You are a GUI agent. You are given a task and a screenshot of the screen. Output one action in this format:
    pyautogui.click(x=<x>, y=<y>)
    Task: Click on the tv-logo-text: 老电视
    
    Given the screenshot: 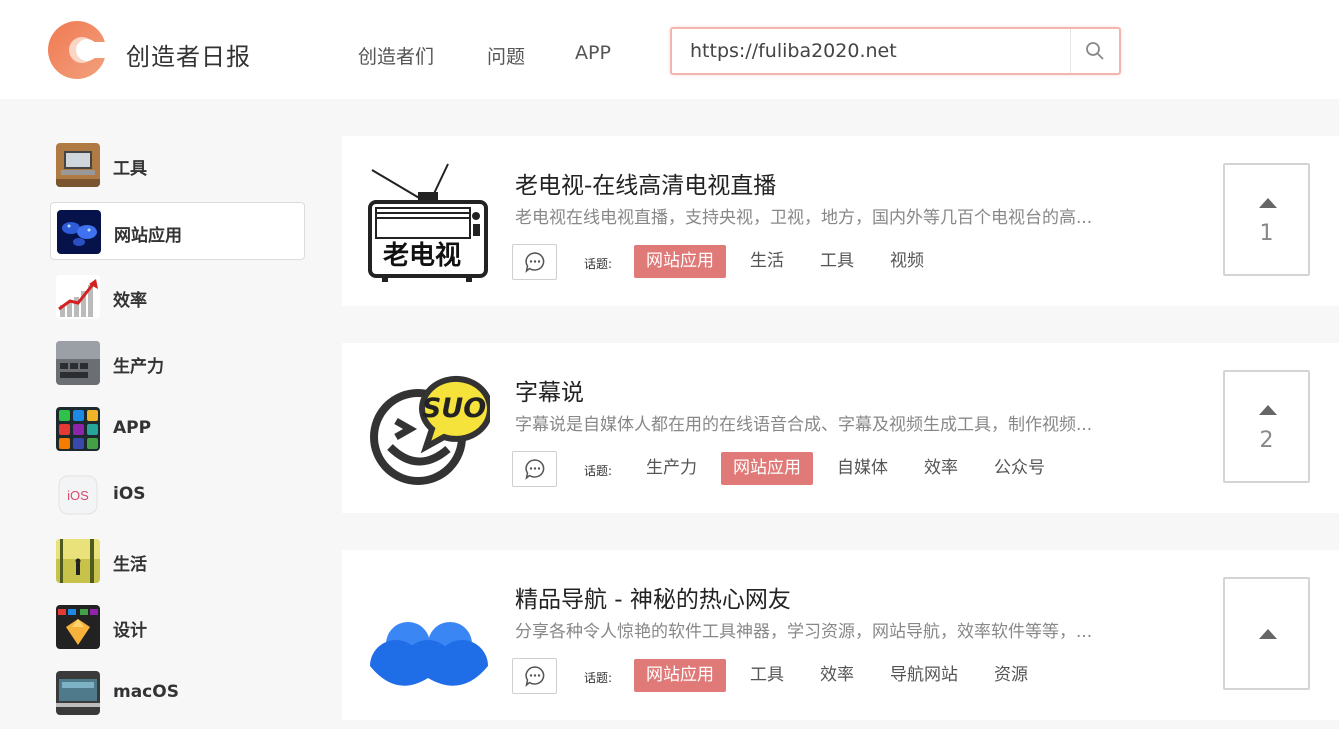 What is the action you would take?
    pyautogui.click(x=422, y=256)
    